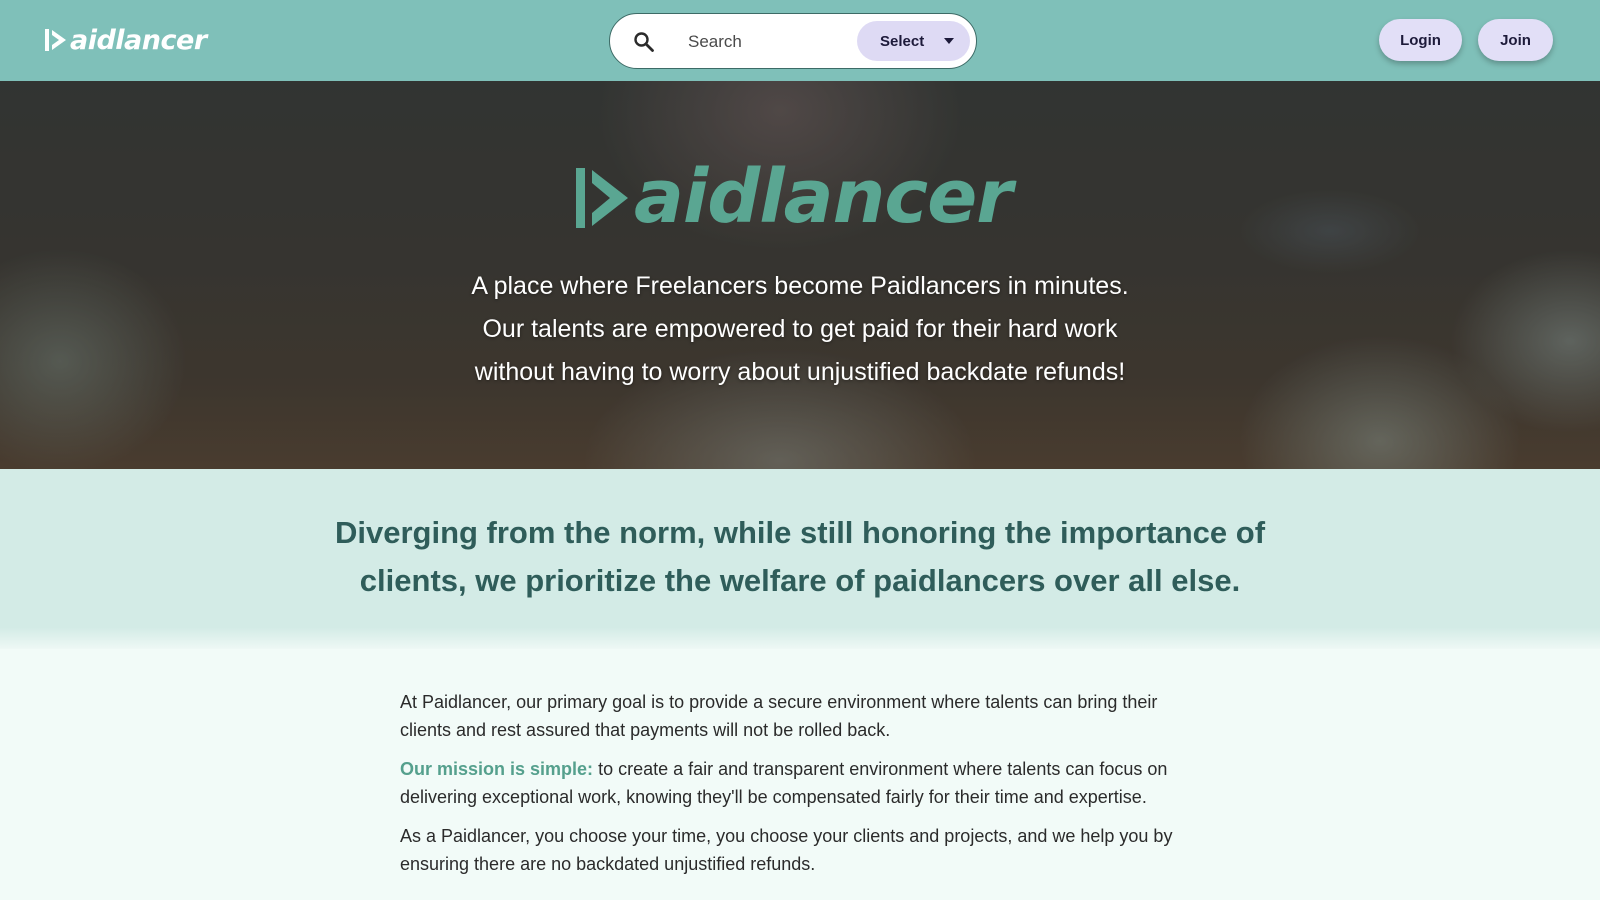 The width and height of the screenshot is (1600, 900). Describe the element at coordinates (823, 197) in the screenshot. I see `hero-logo-wordmark: aidlancer` at that location.